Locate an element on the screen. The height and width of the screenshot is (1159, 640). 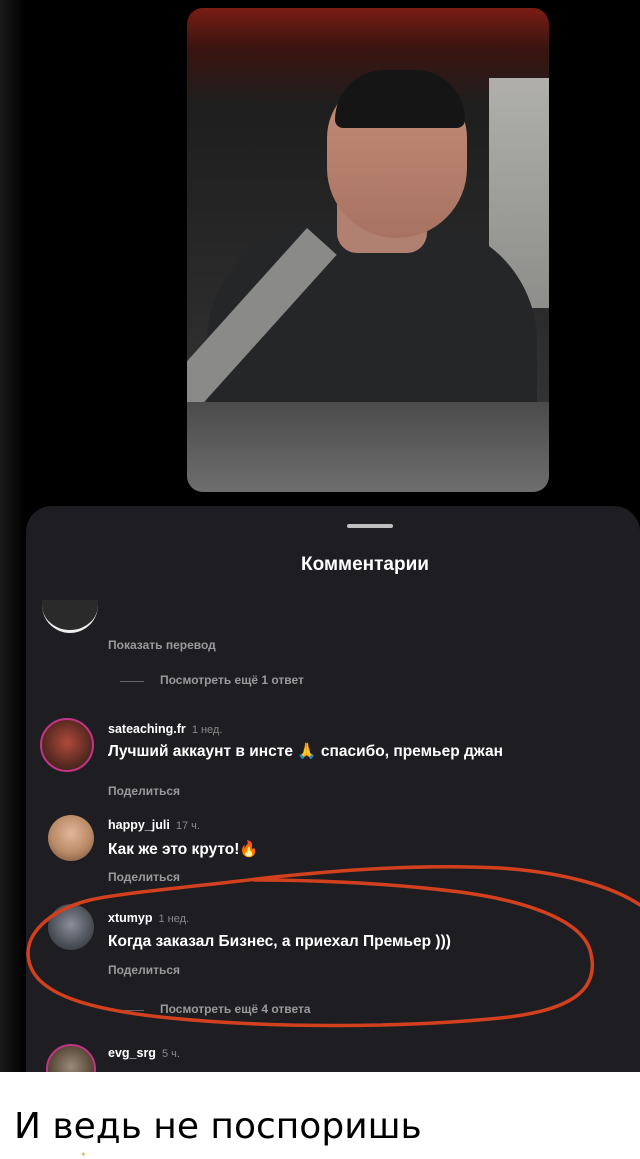
comment-text-part-2: спасибо, премьер джан is located at coordinates (411, 751).